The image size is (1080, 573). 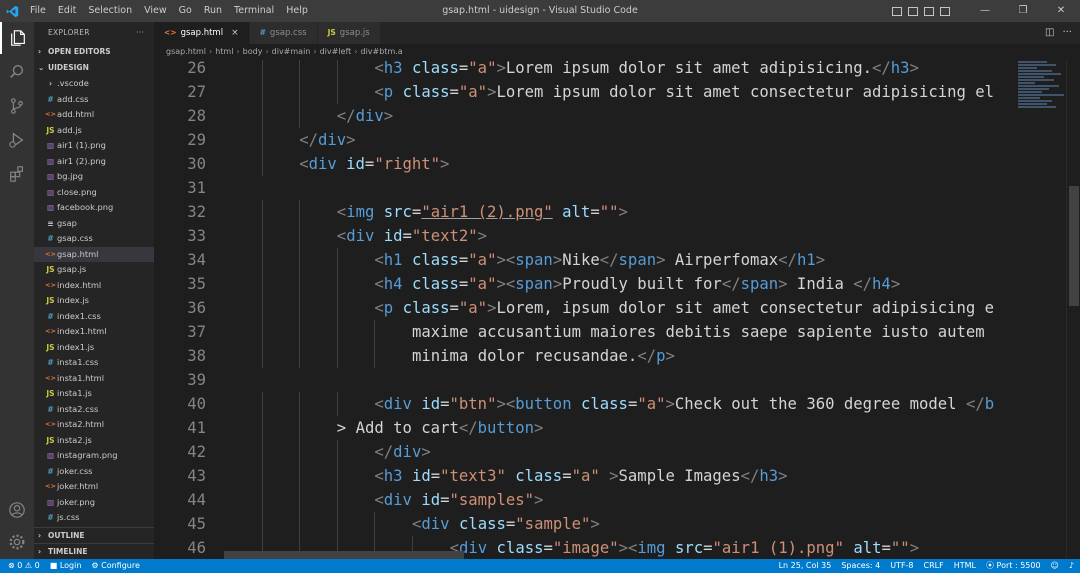 What do you see at coordinates (1071, 566) in the screenshot?
I see `notifications-bell-icon: ♪` at bounding box center [1071, 566].